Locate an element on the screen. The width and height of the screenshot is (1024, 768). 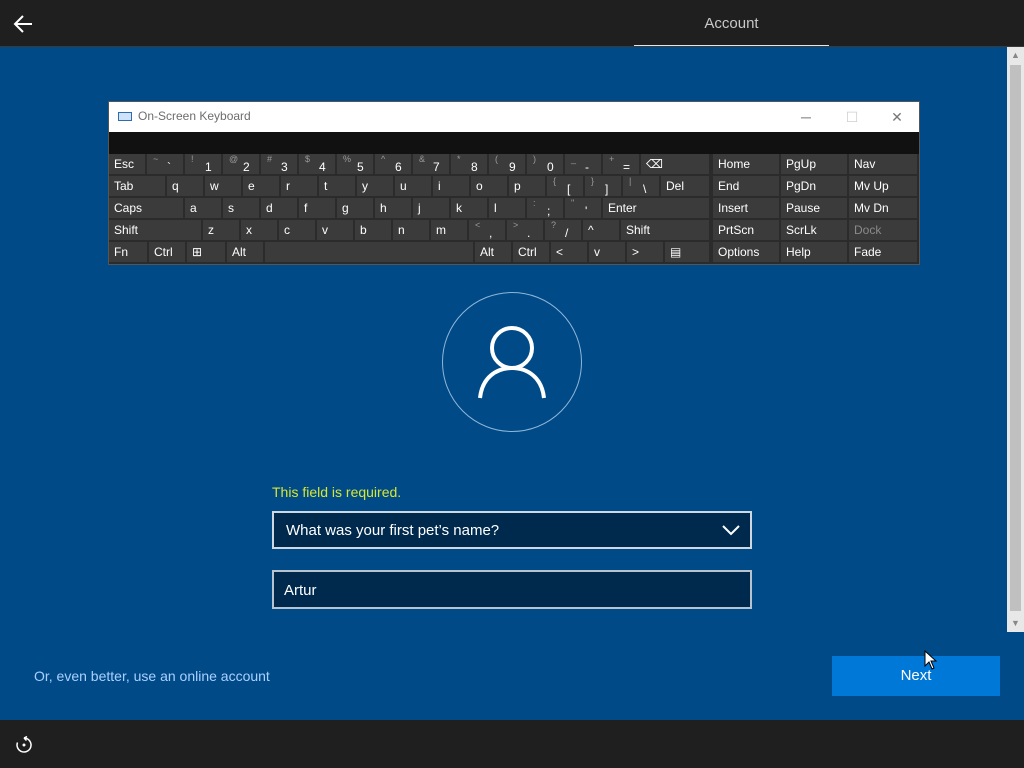
key-0: ) 0 is located at coordinates (545, 164).